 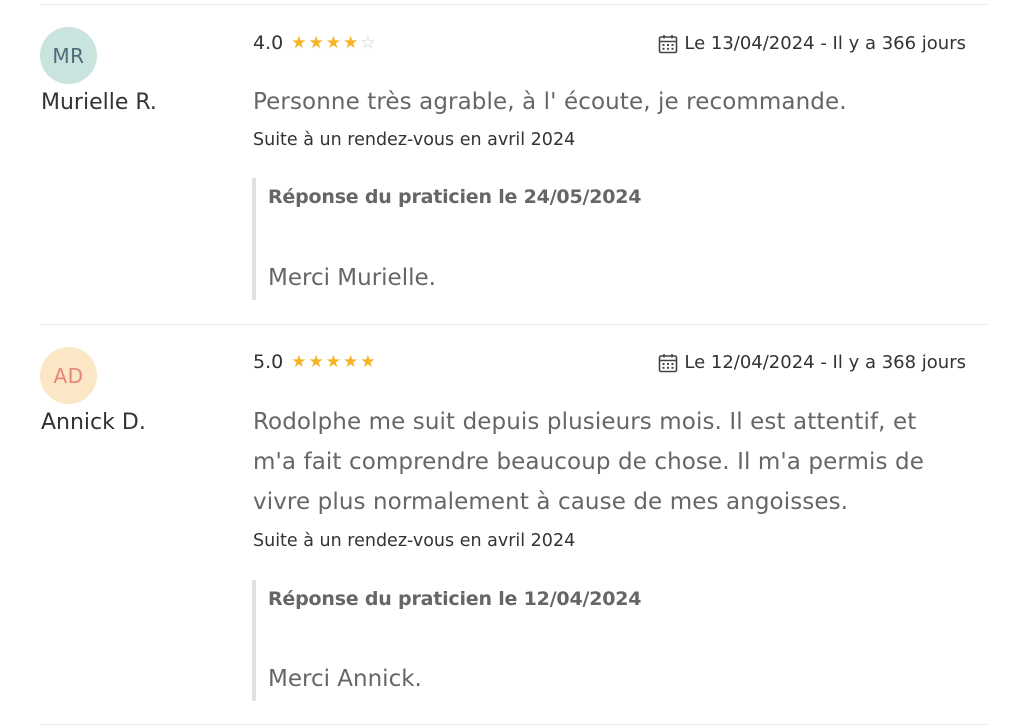 What do you see at coordinates (93, 422) in the screenshot?
I see `author-name: Annick D.` at bounding box center [93, 422].